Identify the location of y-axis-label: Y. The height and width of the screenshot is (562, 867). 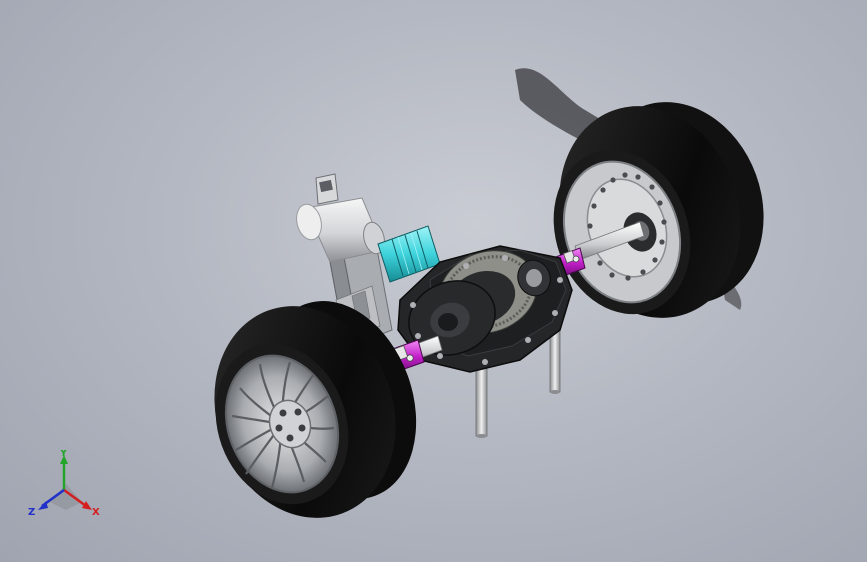
(63, 454).